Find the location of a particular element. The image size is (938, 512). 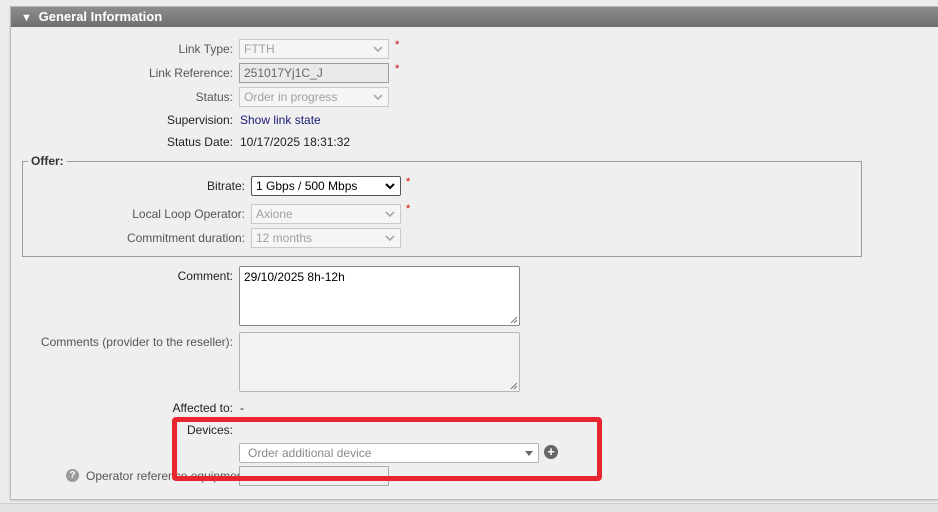

affected-to-label: Affected to: is located at coordinates (203, 408).